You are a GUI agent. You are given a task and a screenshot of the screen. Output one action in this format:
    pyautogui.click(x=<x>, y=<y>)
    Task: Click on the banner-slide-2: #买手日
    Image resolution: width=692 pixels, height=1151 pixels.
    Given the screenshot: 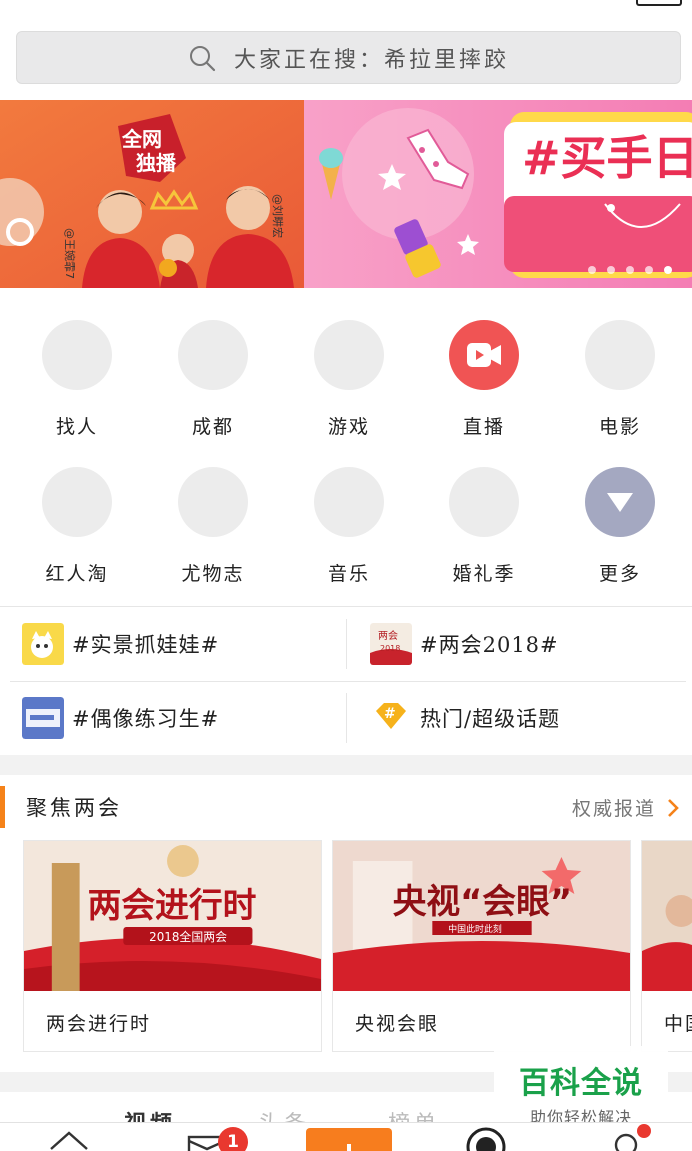 What is the action you would take?
    pyautogui.click(x=498, y=194)
    